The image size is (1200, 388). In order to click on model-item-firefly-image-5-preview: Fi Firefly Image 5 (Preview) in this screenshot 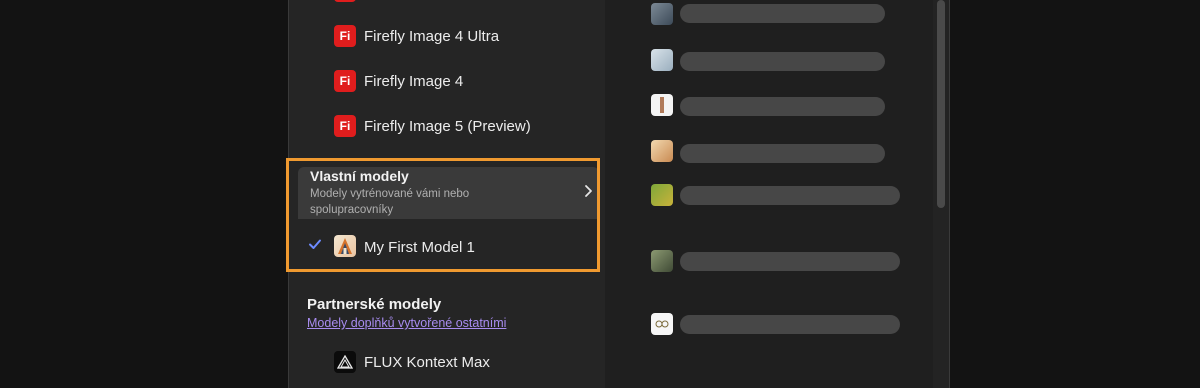, I will do `click(432, 126)`.